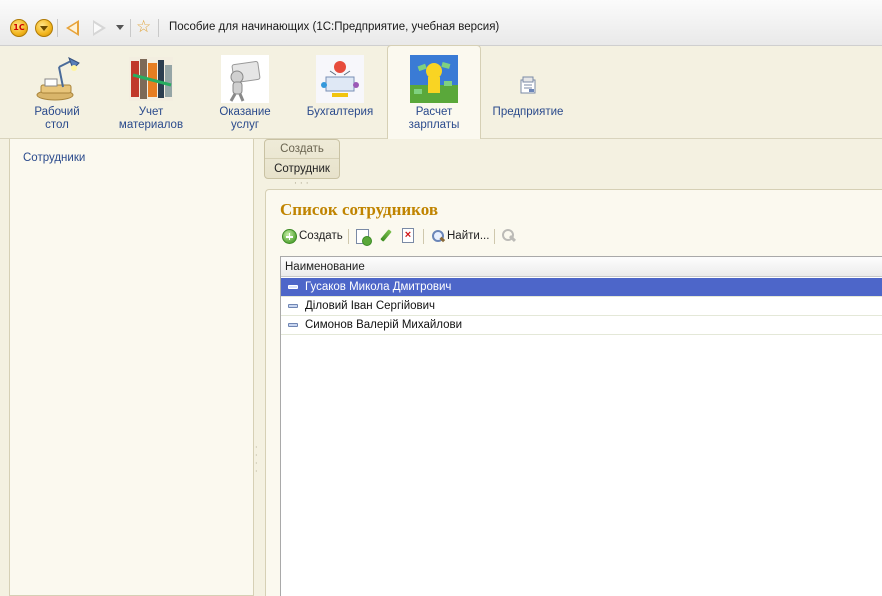  I want to click on section-label: Предприятие, so click(528, 112).